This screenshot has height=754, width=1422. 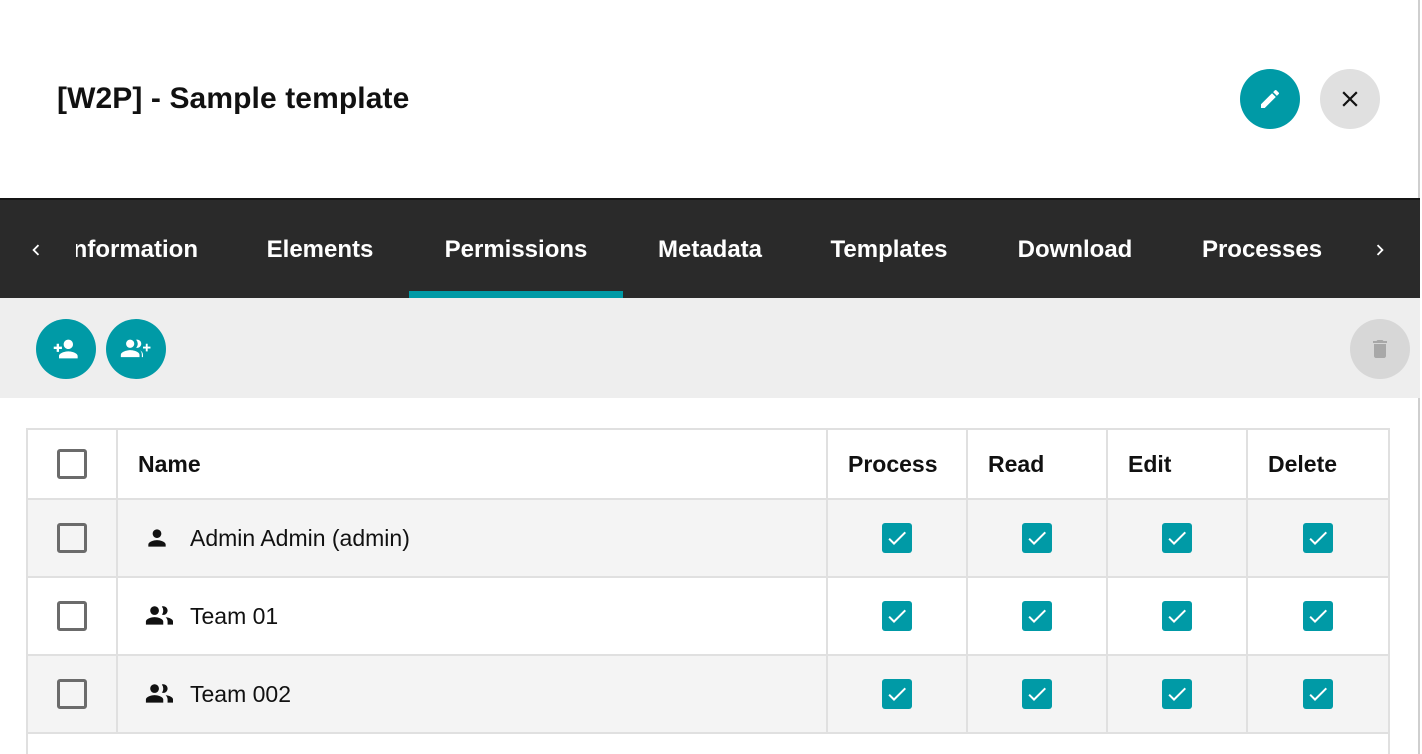 I want to click on select-all-checkbox, so click(x=72, y=464).